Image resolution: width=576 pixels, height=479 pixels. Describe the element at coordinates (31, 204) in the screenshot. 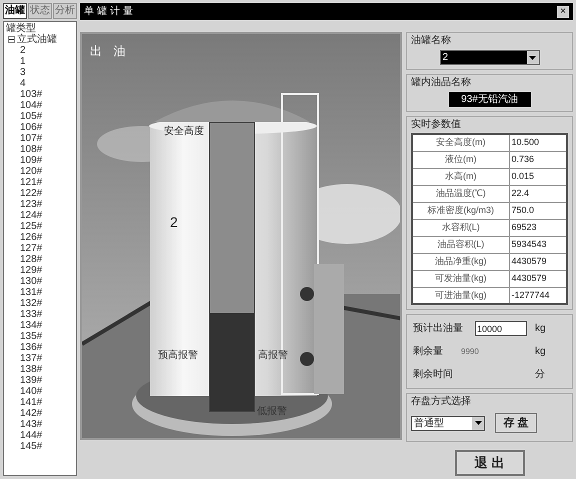

I see `tree-item: 123#` at that location.